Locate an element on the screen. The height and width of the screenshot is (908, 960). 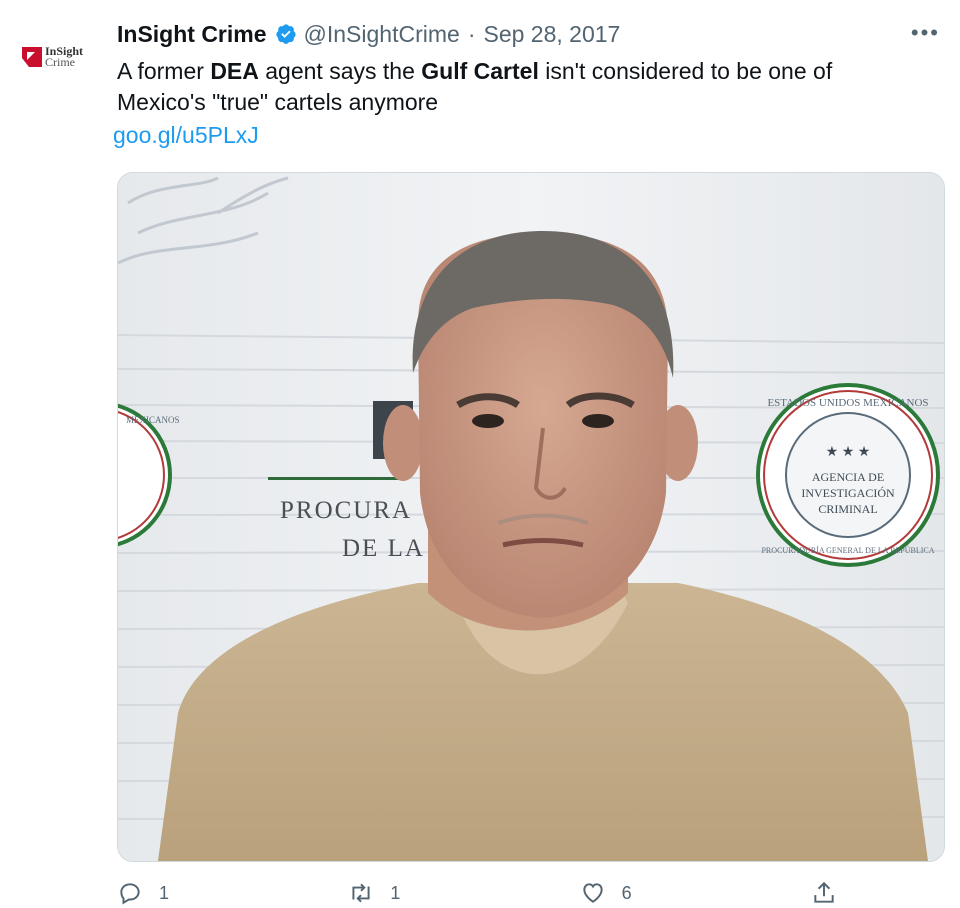
left-eye is located at coordinates (488, 421).